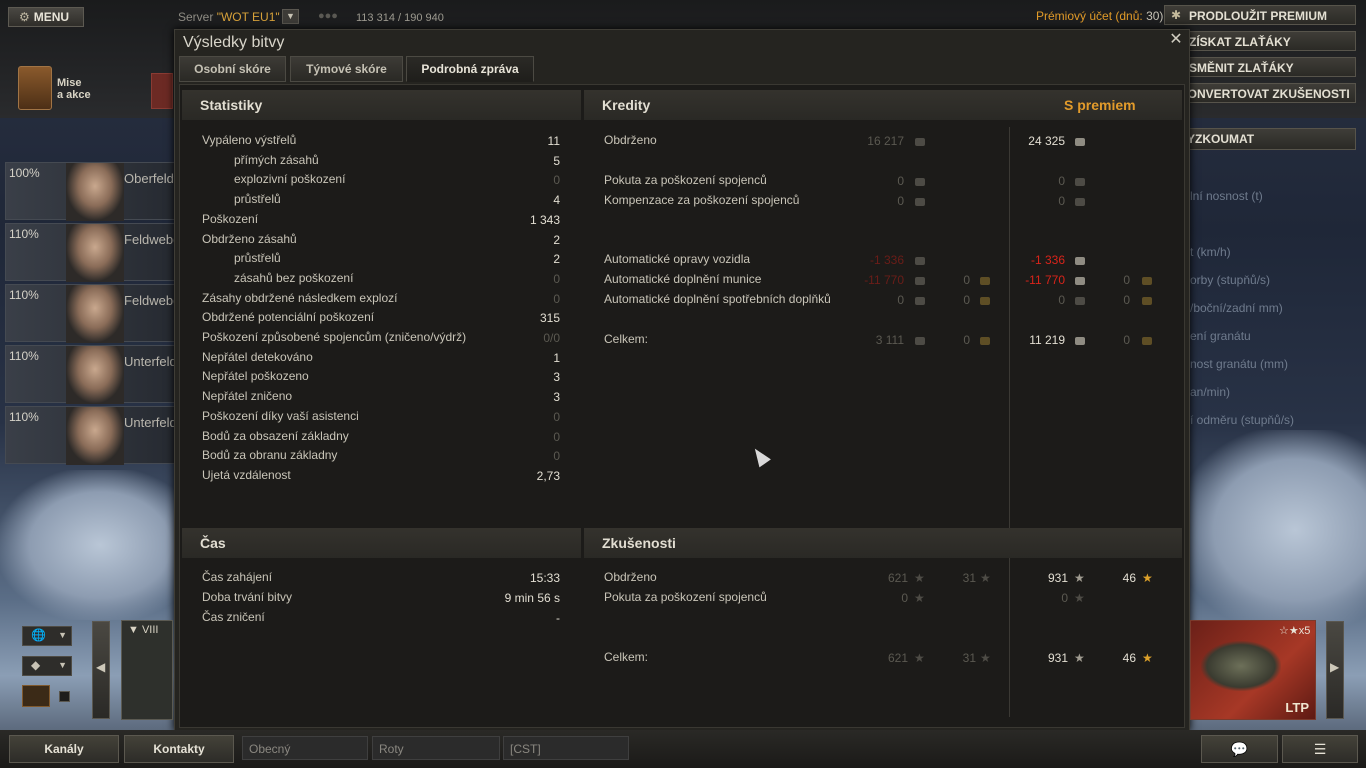 The height and width of the screenshot is (768, 1366). What do you see at coordinates (566, 748) in the screenshot?
I see `channel-tab-cst: [CST]` at bounding box center [566, 748].